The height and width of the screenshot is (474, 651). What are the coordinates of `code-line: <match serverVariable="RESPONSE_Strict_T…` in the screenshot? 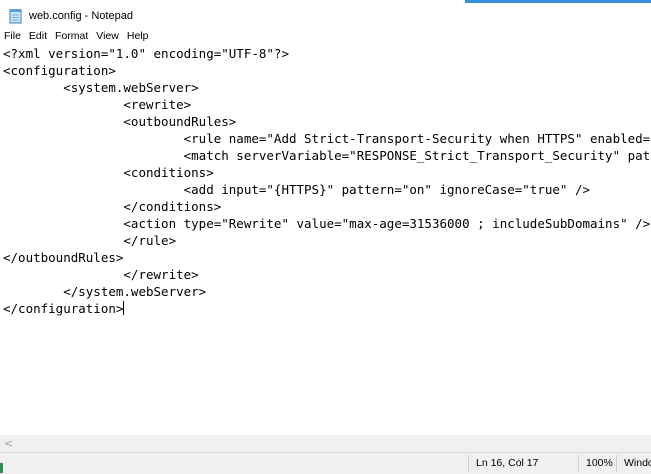 It's located at (417, 155).